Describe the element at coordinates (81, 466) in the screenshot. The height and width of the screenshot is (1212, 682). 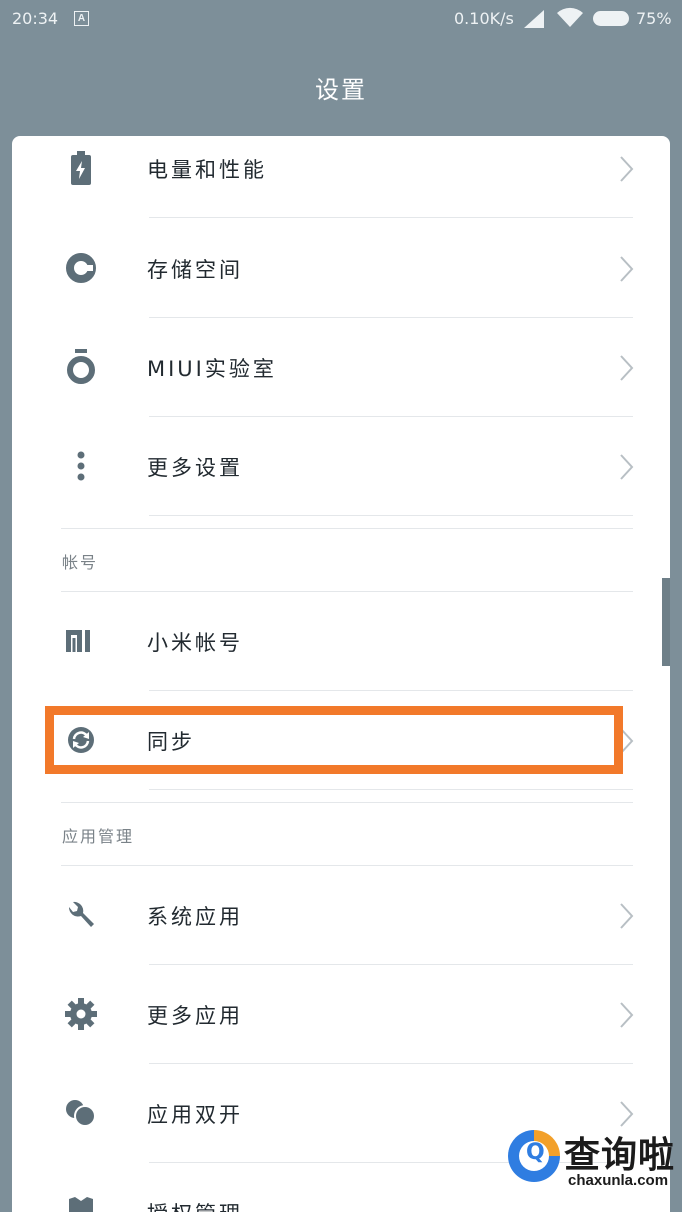
I see `more-dots-icon` at that location.